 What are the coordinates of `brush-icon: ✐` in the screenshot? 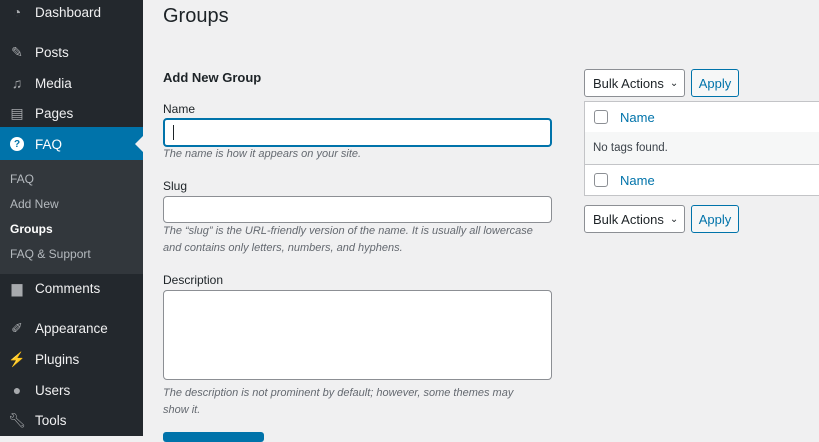 It's located at (17, 327).